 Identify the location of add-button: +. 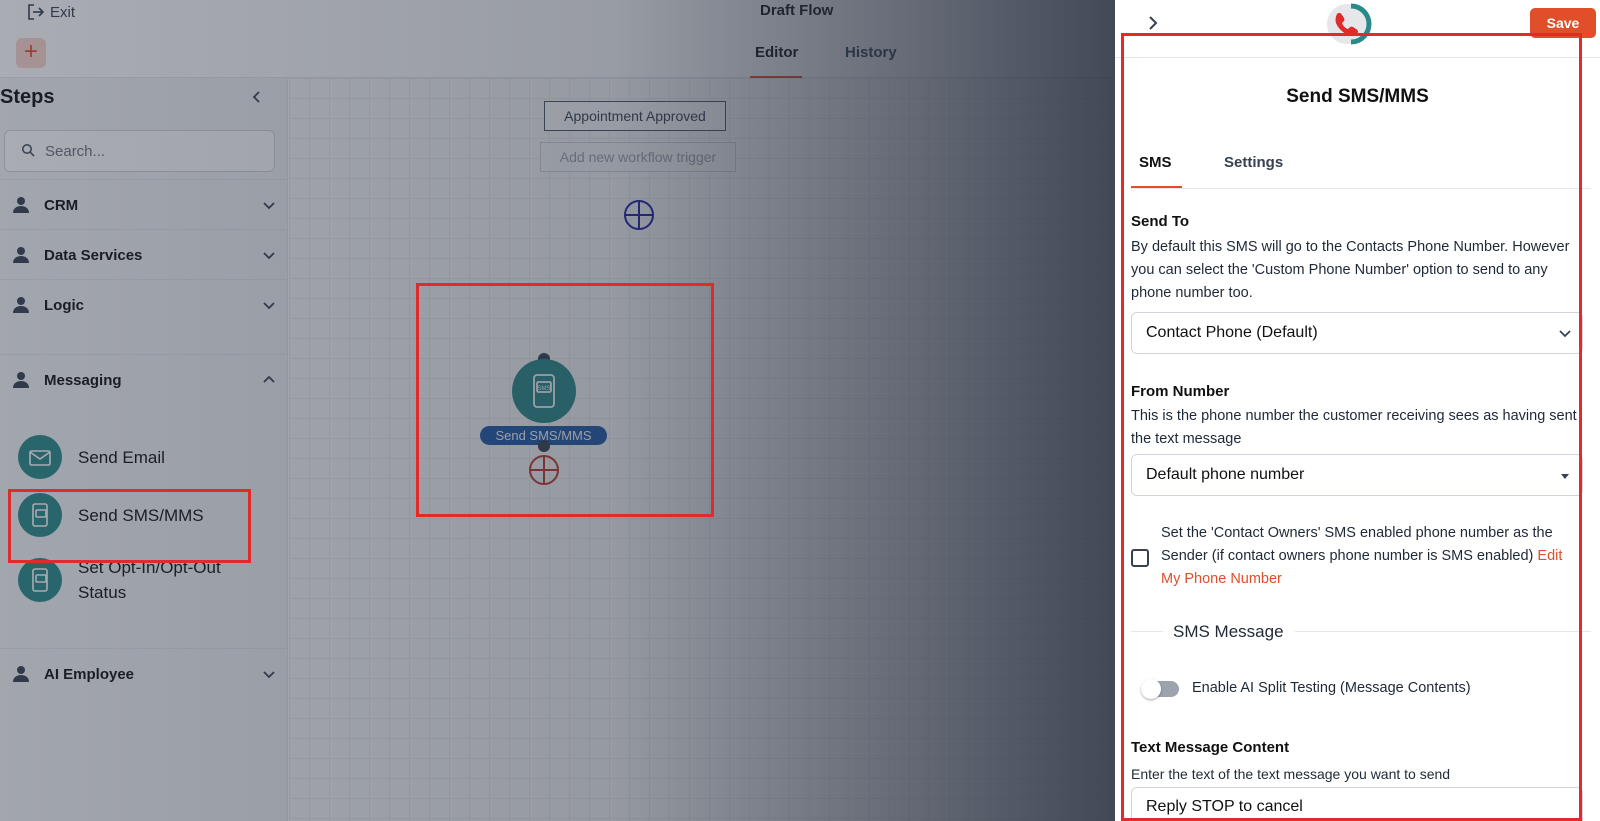
(31, 53).